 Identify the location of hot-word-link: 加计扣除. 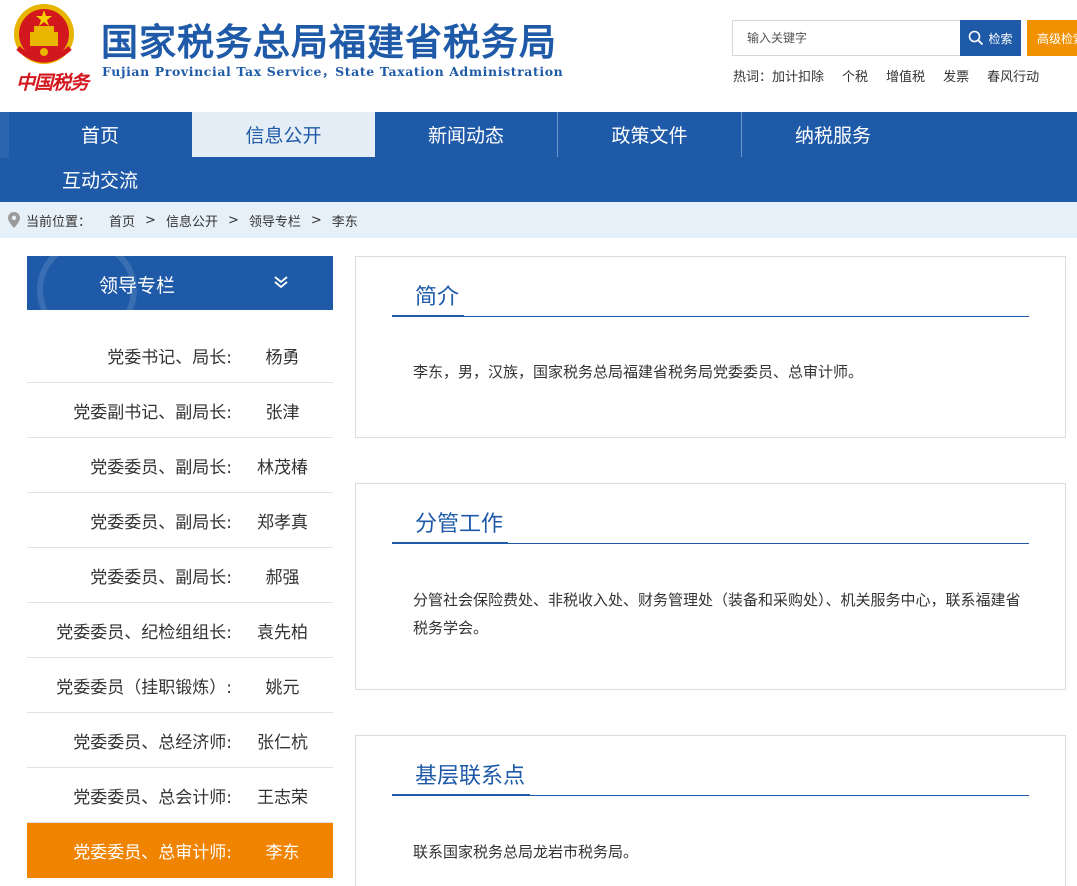
(798, 75).